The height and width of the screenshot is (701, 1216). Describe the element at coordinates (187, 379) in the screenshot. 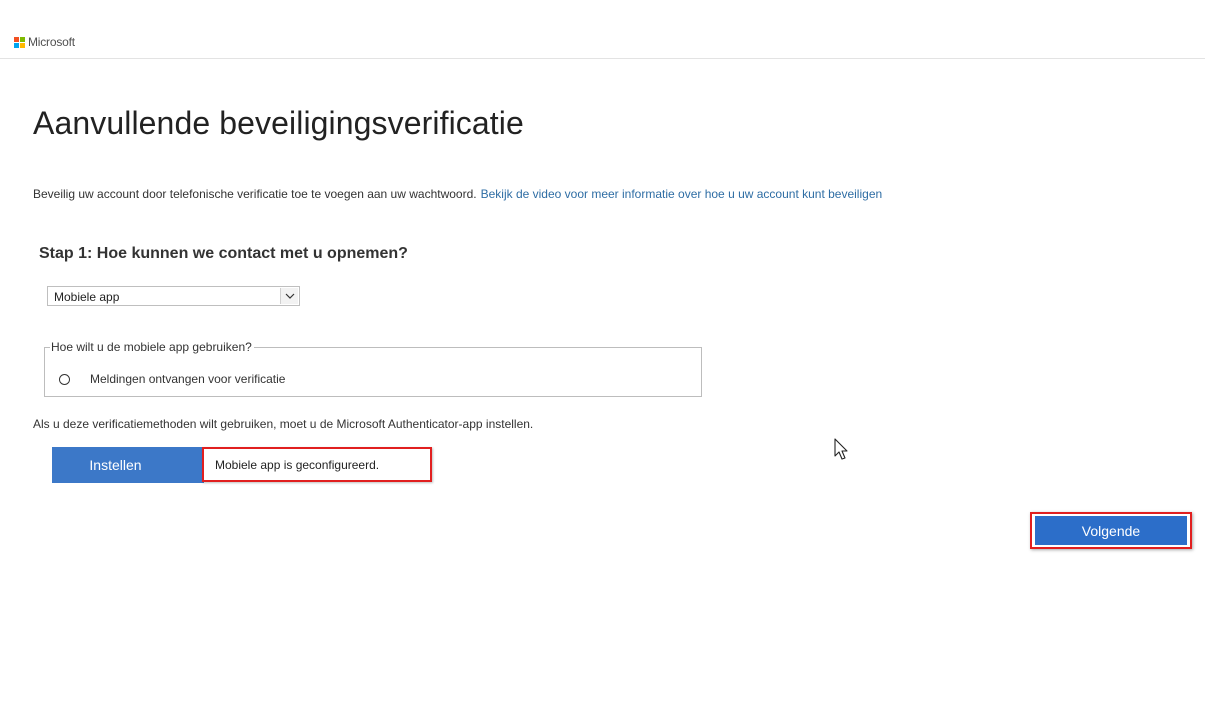

I see `notification-radio-label: Meldingen ontvangen voor verificatie` at that location.